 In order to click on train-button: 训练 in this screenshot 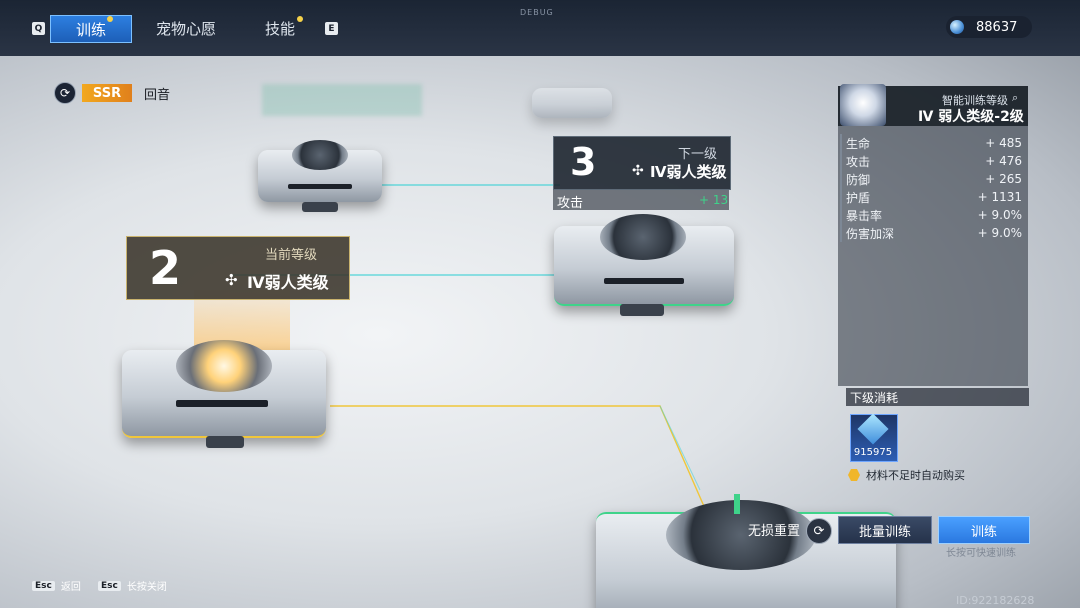, I will do `click(984, 530)`.